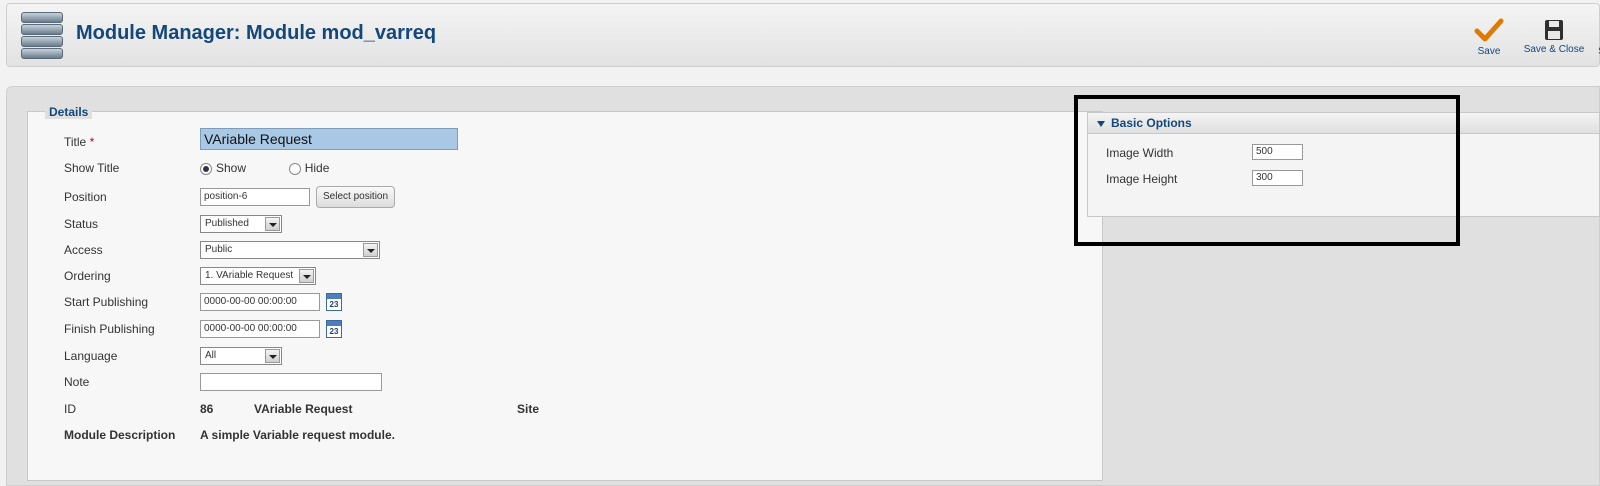  Describe the element at coordinates (92, 142) in the screenshot. I see `required-mark: *` at that location.